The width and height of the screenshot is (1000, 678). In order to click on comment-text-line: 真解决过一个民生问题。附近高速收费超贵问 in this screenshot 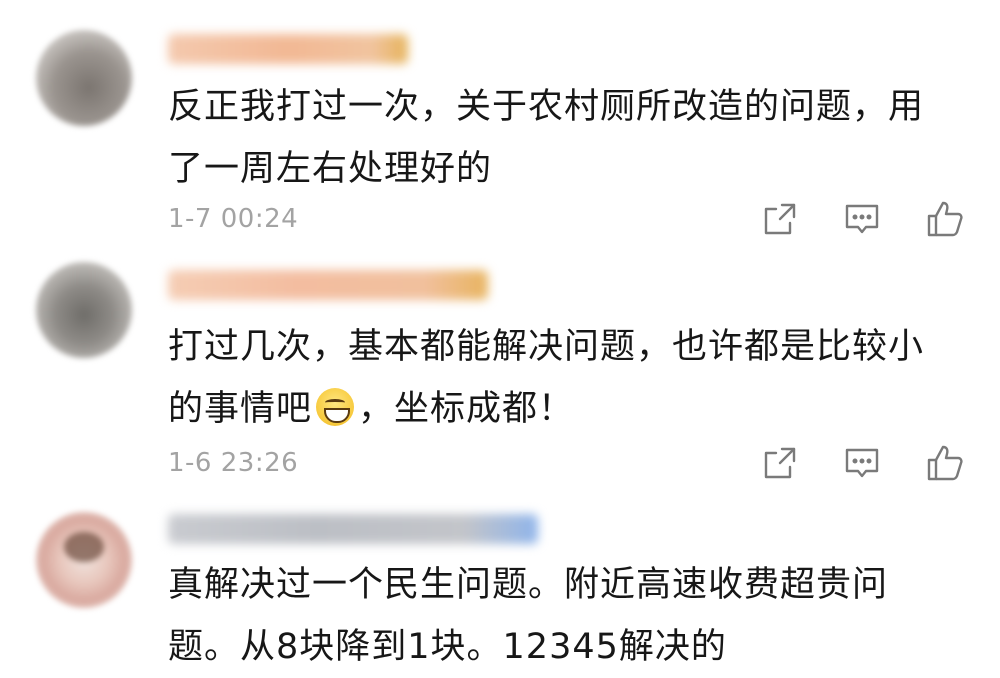, I will do `click(528, 585)`.